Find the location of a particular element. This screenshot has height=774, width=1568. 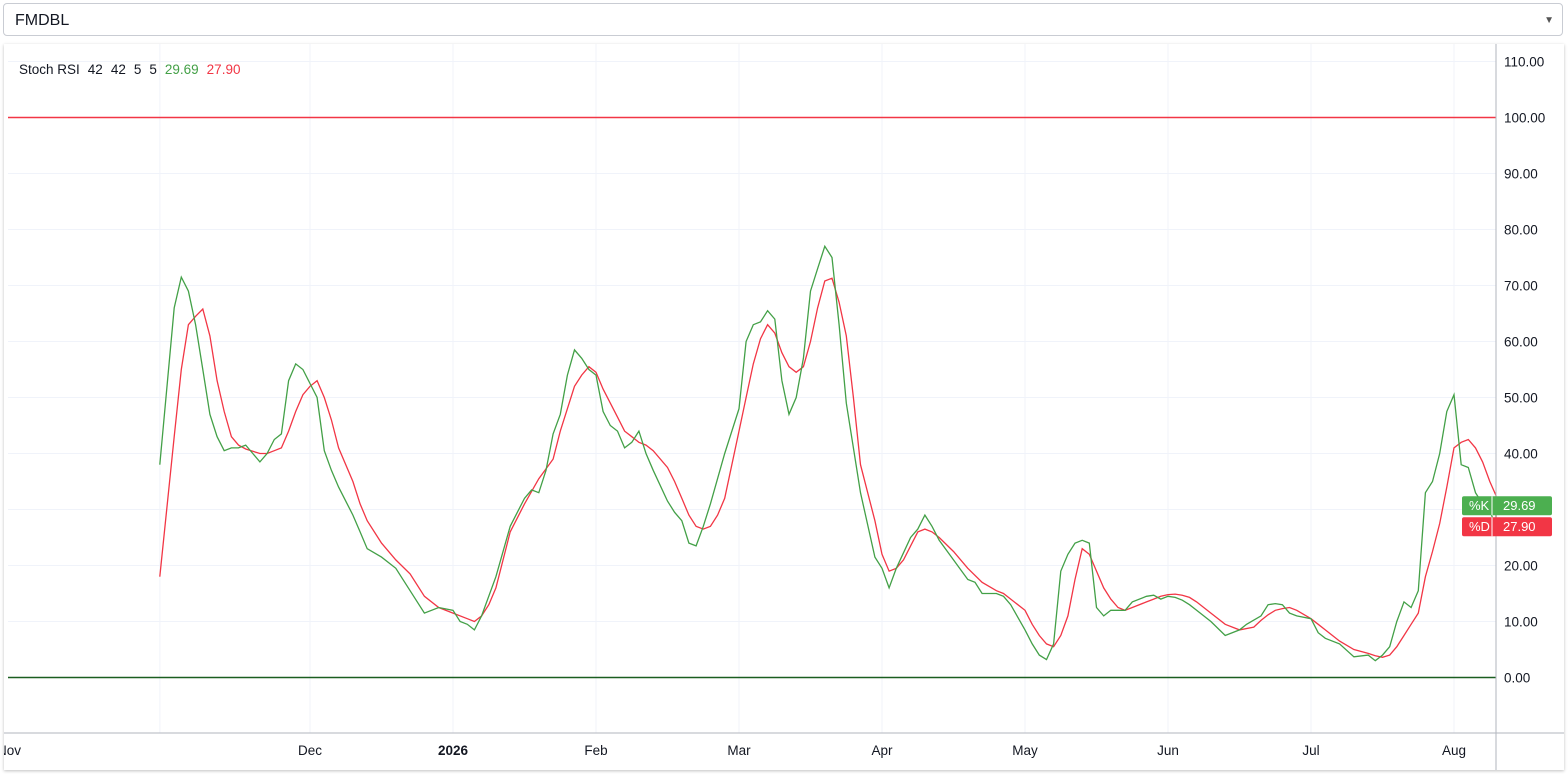

y-tick-label: 60.00 is located at coordinates (1521, 342).